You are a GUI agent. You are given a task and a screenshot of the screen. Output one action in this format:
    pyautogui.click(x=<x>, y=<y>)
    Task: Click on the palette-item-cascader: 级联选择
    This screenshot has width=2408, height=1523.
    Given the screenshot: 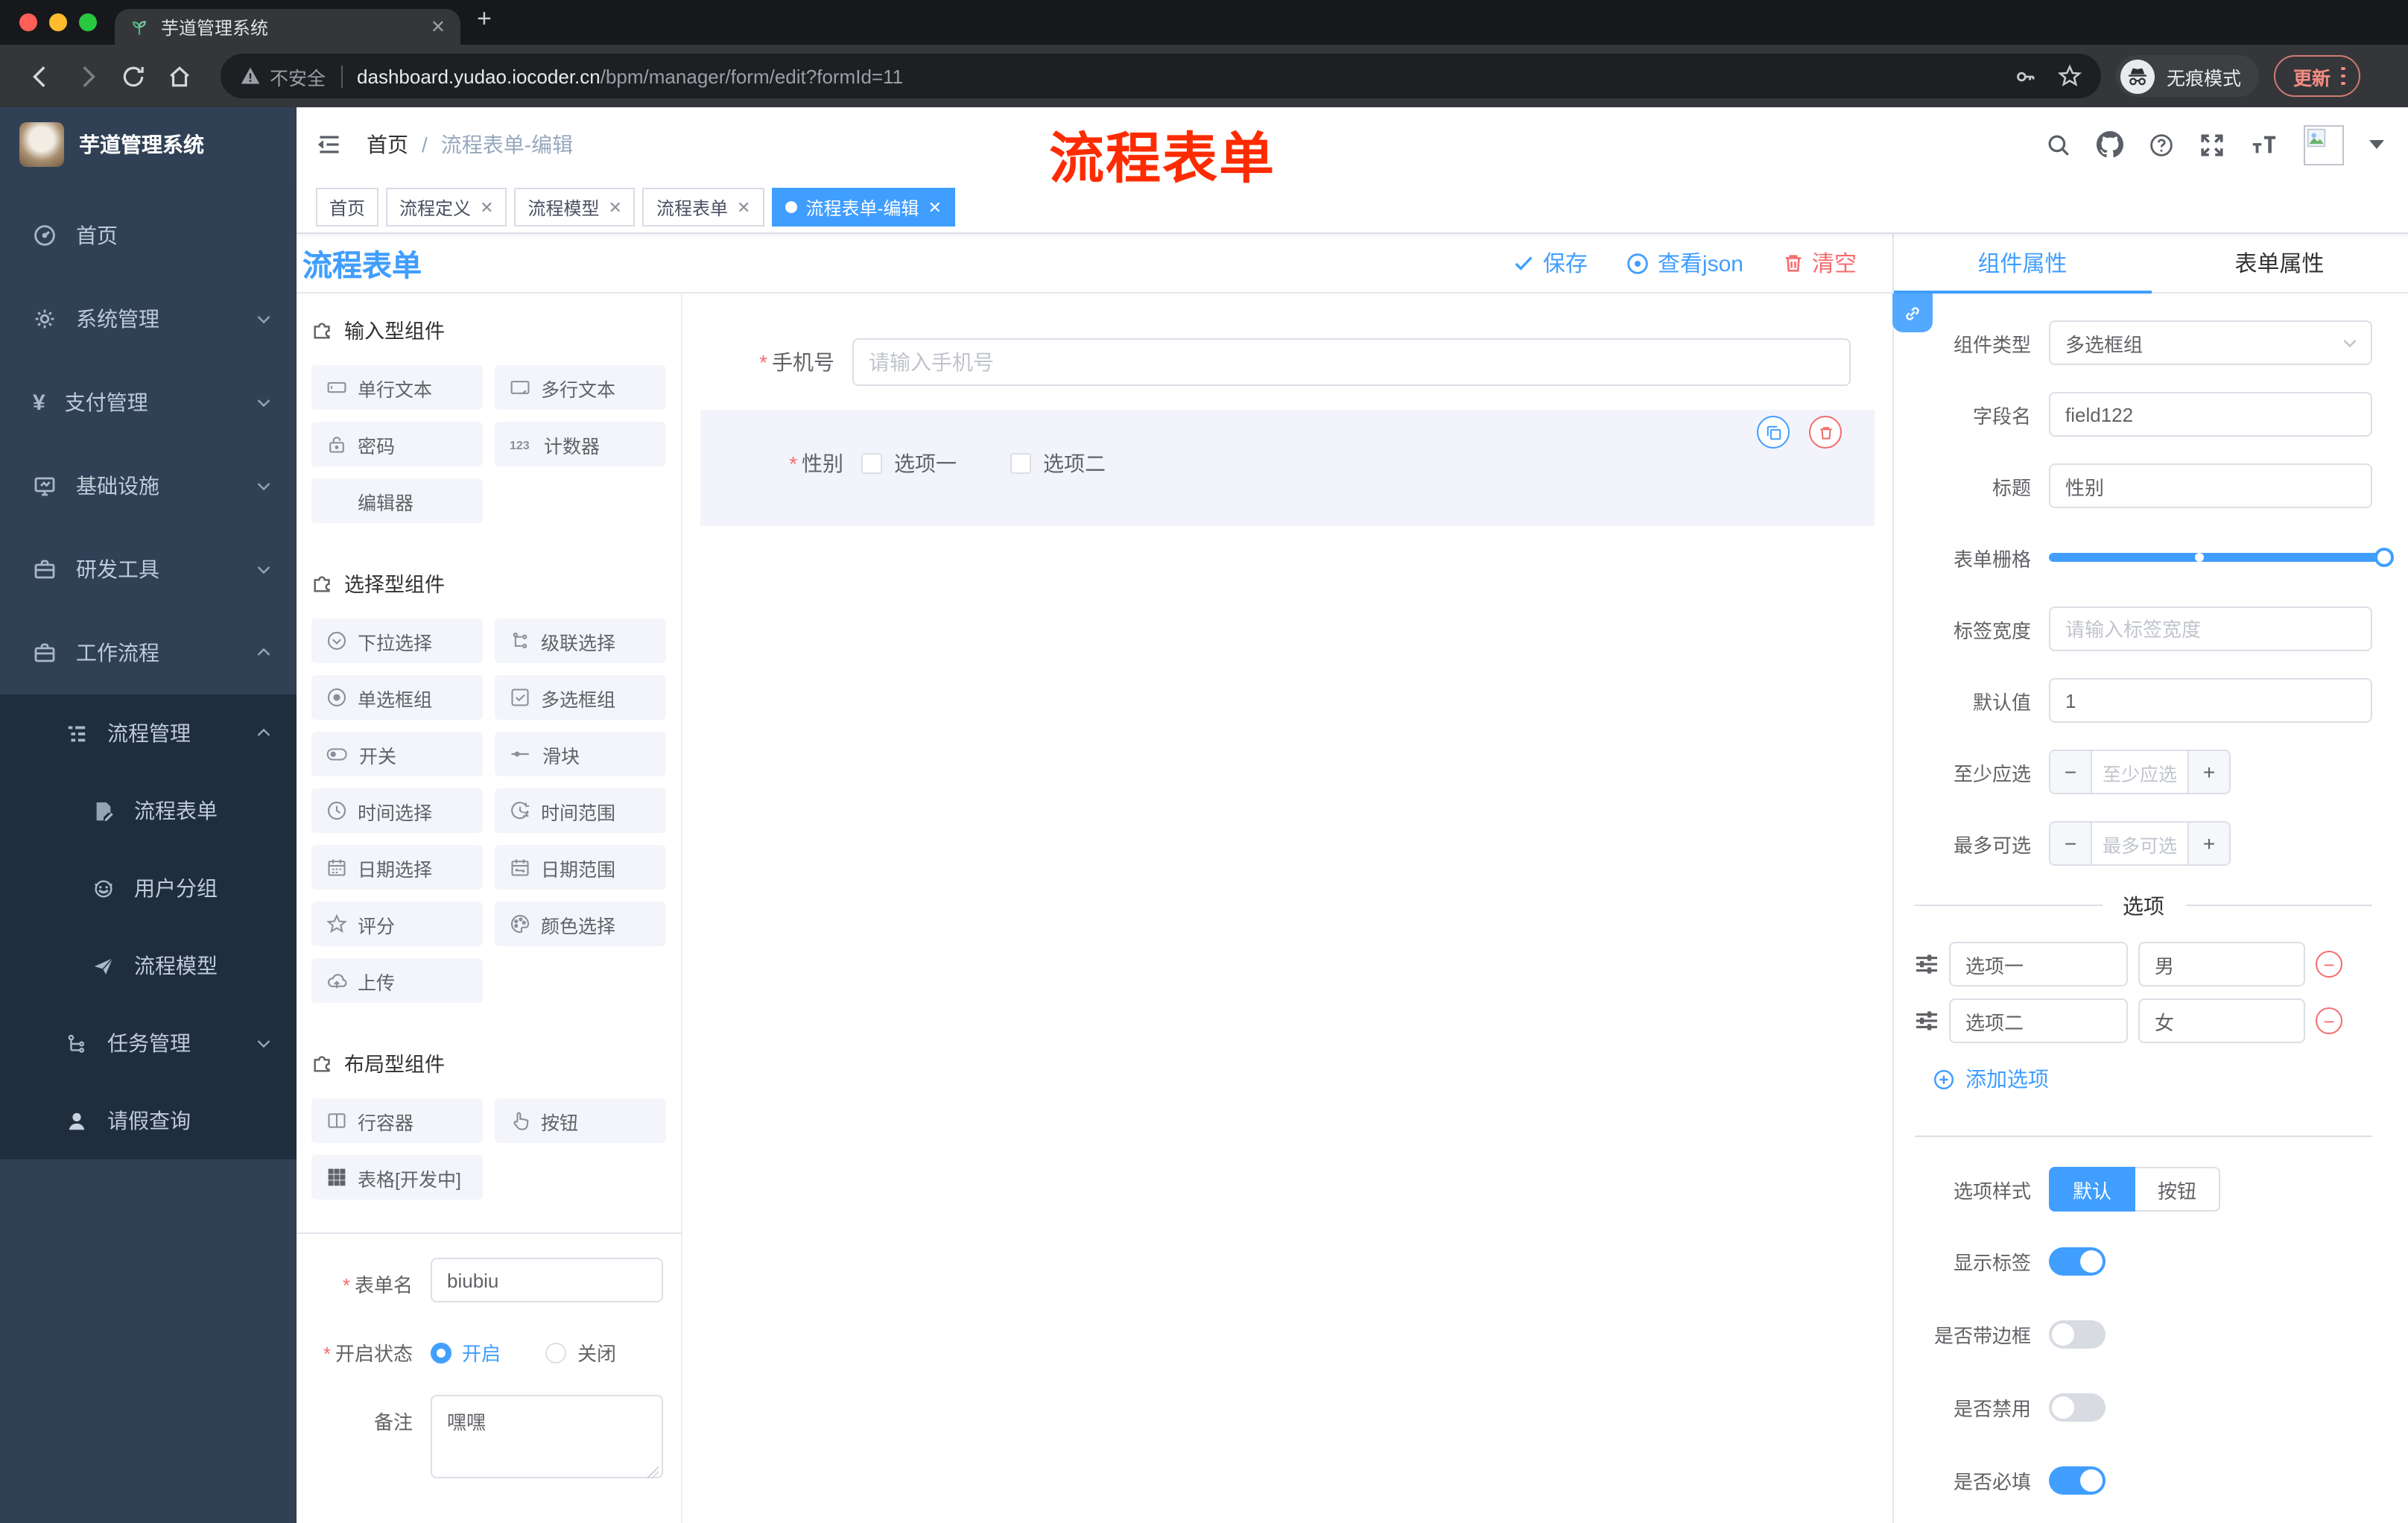 What is the action you would take?
    pyautogui.click(x=580, y=641)
    